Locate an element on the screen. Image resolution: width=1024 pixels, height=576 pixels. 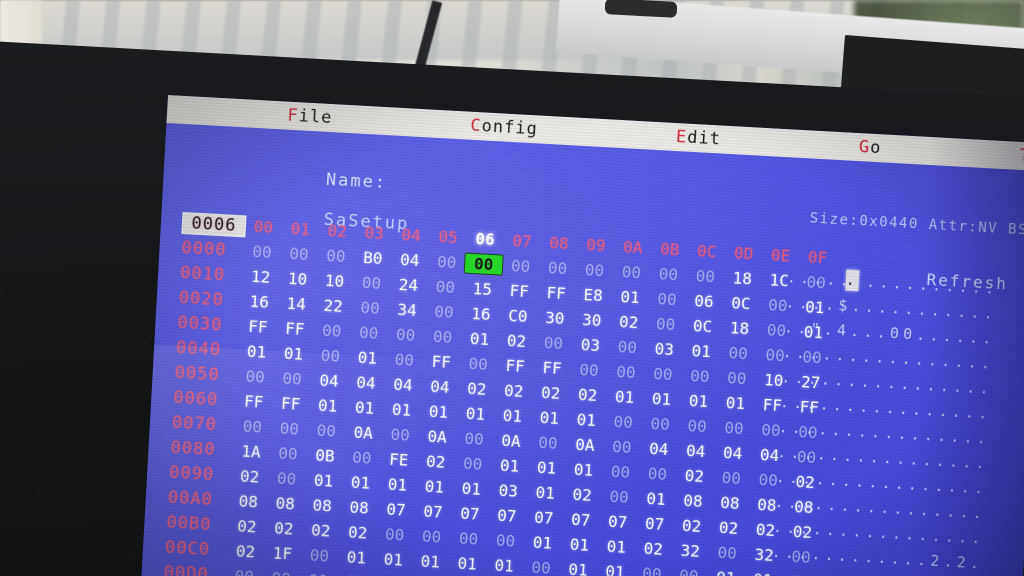
hex-byte-cell: B0 is located at coordinates (373, 258).